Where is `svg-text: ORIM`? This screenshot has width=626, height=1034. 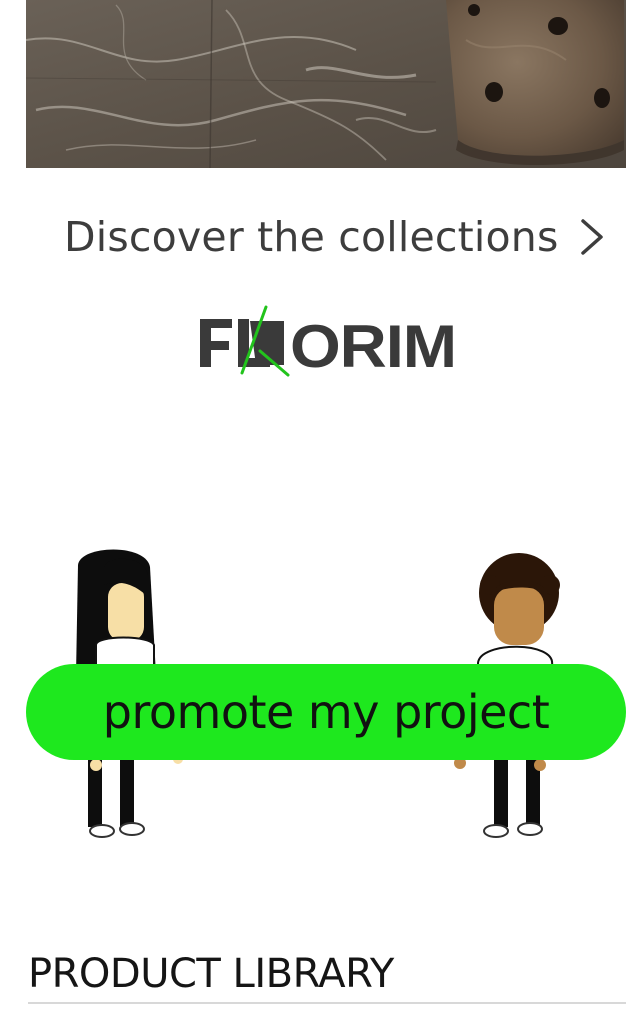
svg-text: ORIM is located at coordinates (373, 345).